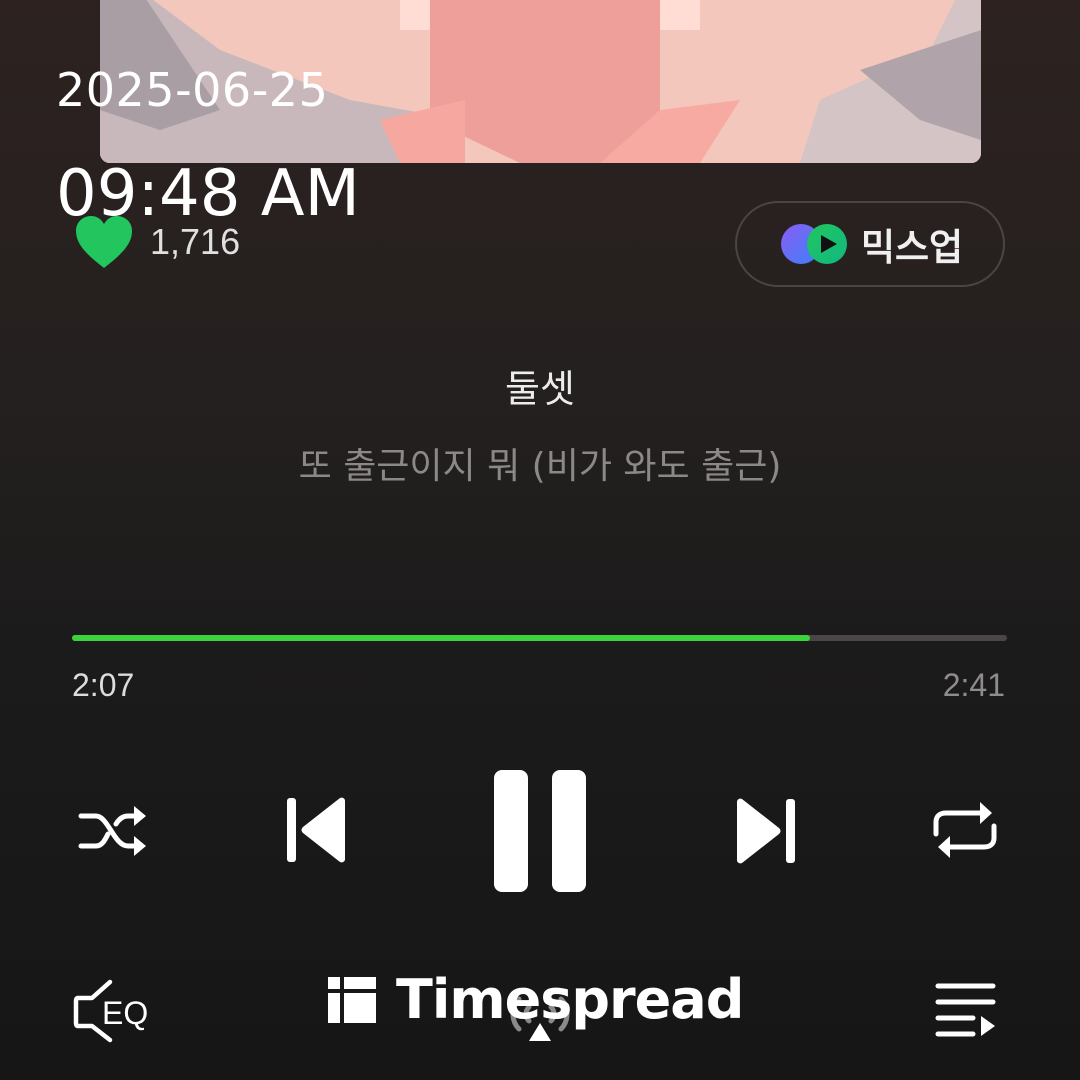  Describe the element at coordinates (125, 1013) in the screenshot. I see `eq-label: EQ` at that location.